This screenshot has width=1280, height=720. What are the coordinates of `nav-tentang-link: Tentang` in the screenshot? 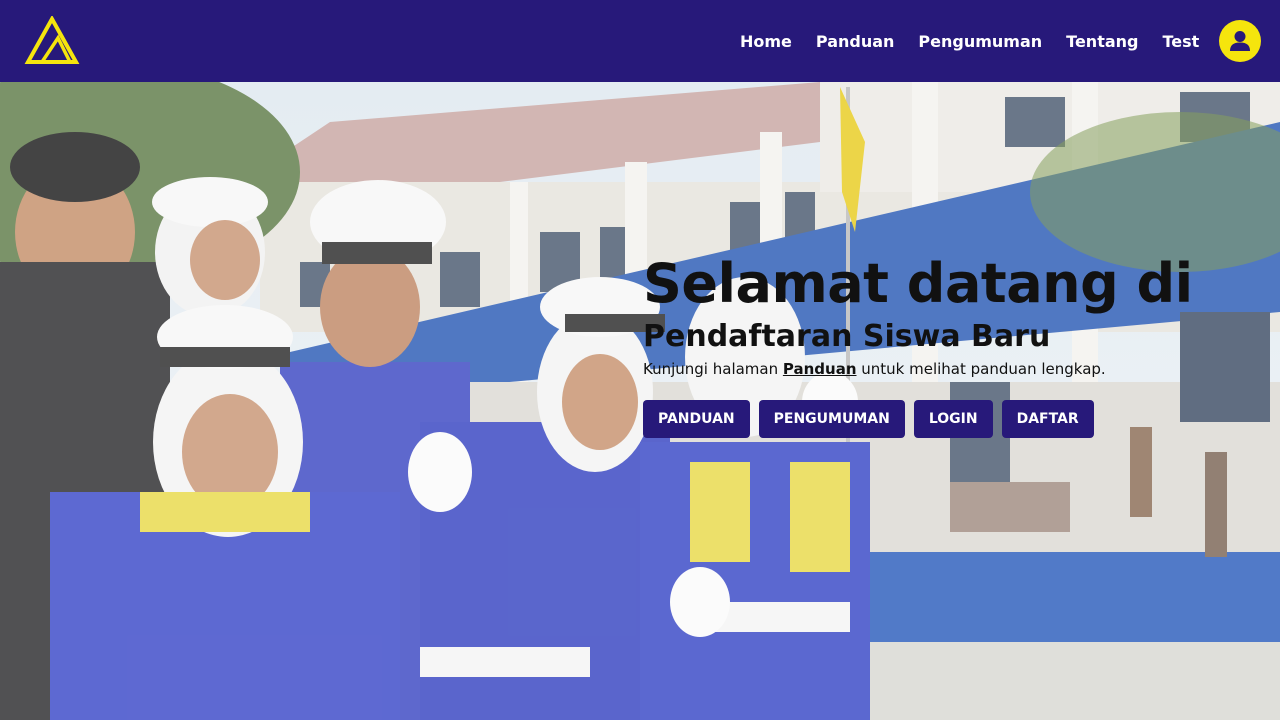 It's located at (1102, 41).